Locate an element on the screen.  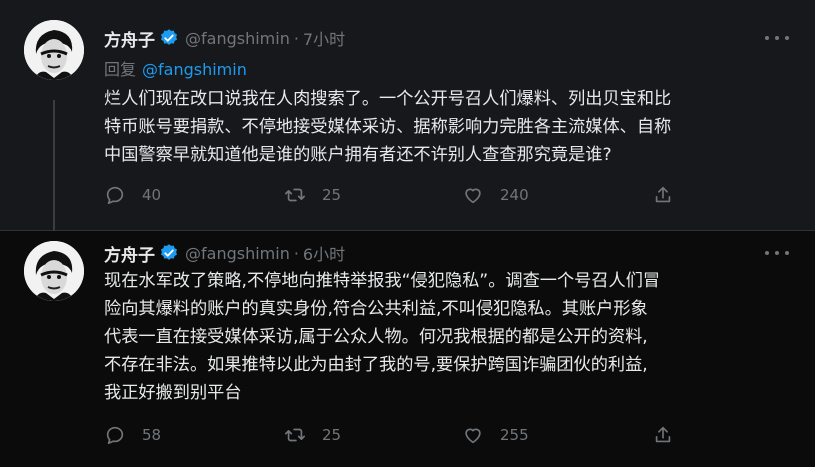
reply-label: 回复 is located at coordinates (120, 69).